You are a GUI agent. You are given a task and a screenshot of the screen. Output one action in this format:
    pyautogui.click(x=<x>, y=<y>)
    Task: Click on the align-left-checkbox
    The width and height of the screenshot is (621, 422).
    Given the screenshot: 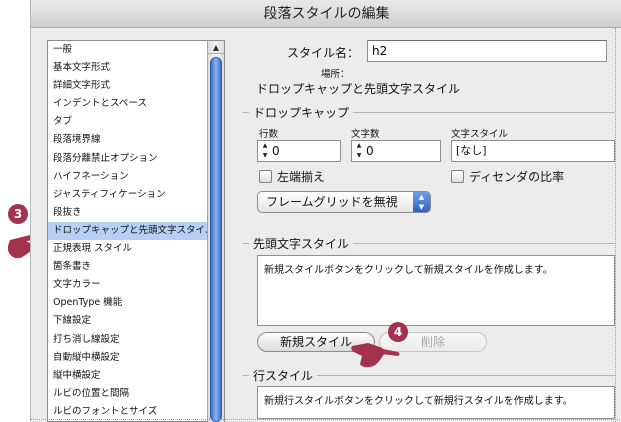 What is the action you would take?
    pyautogui.click(x=265, y=176)
    